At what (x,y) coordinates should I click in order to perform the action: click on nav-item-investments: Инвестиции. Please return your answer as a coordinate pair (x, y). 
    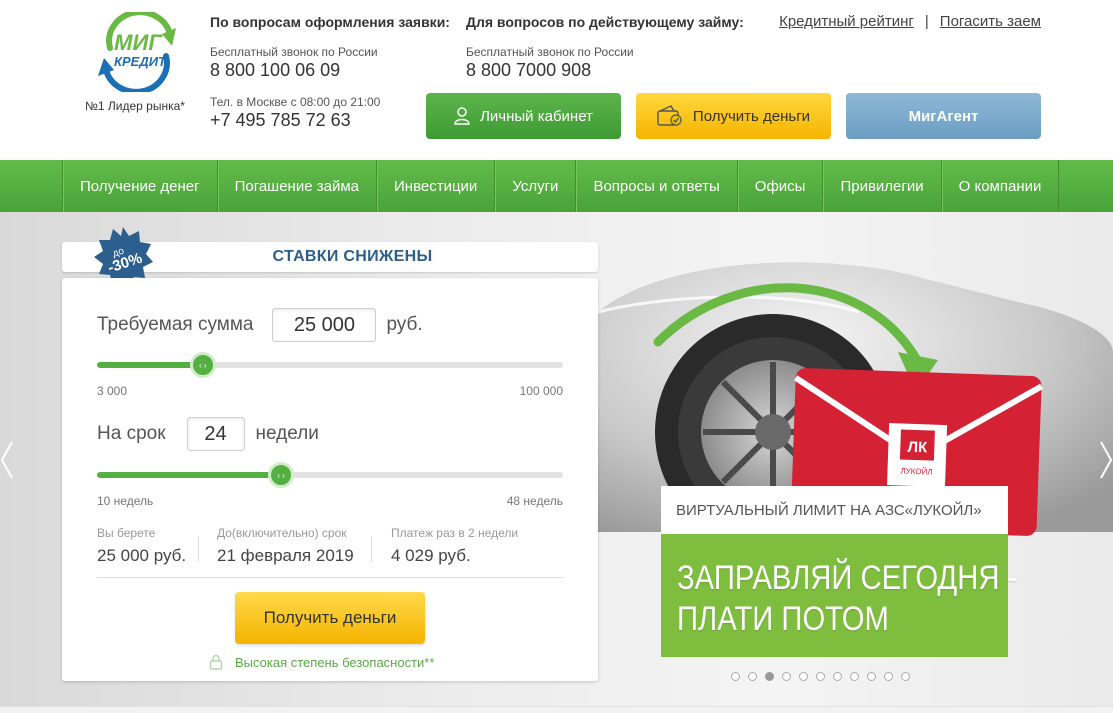
    Looking at the image, I should click on (436, 186).